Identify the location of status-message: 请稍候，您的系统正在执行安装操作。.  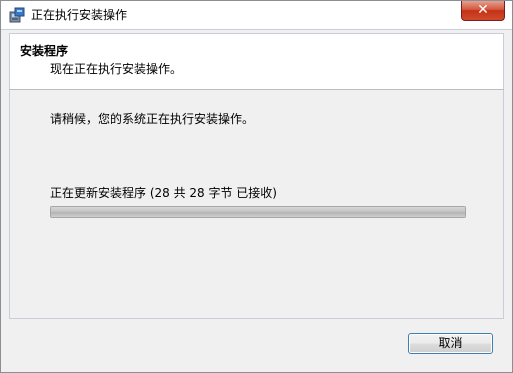
(152, 119).